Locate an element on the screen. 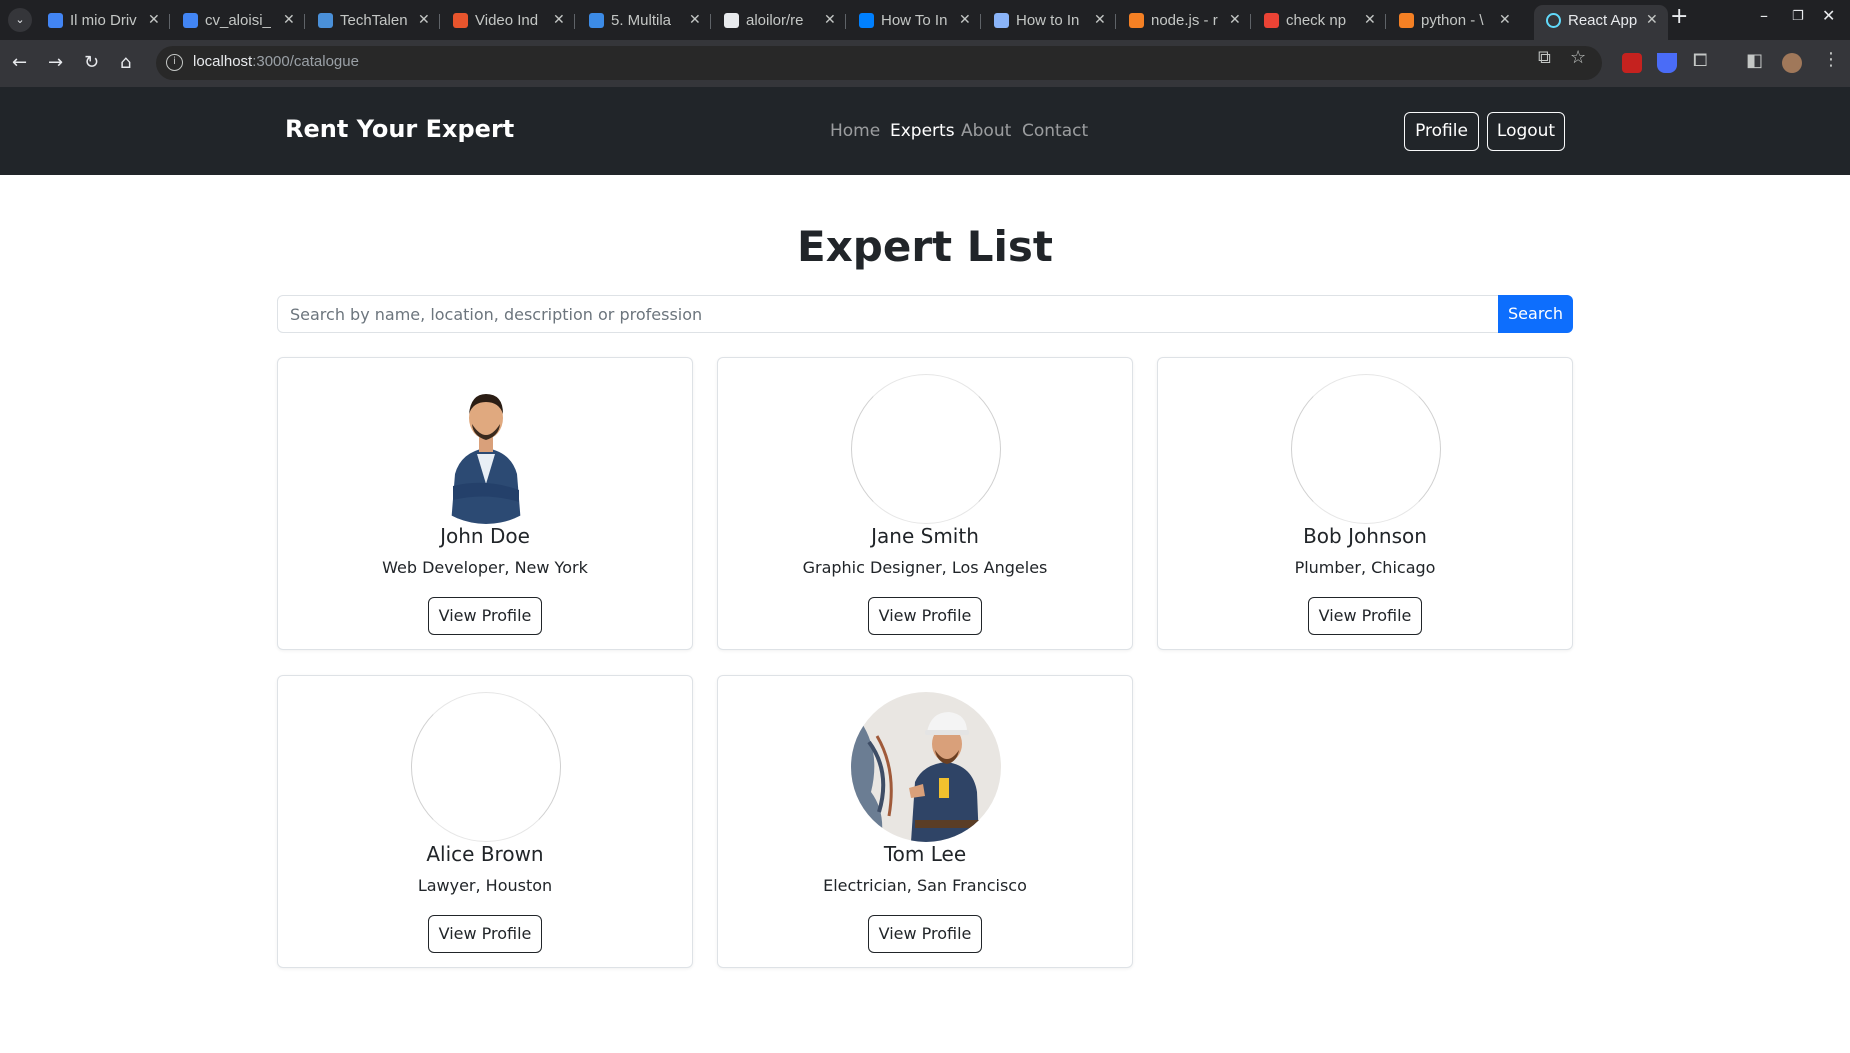 This screenshot has height=1053, width=1850. back-icon: ← is located at coordinates (19, 62).